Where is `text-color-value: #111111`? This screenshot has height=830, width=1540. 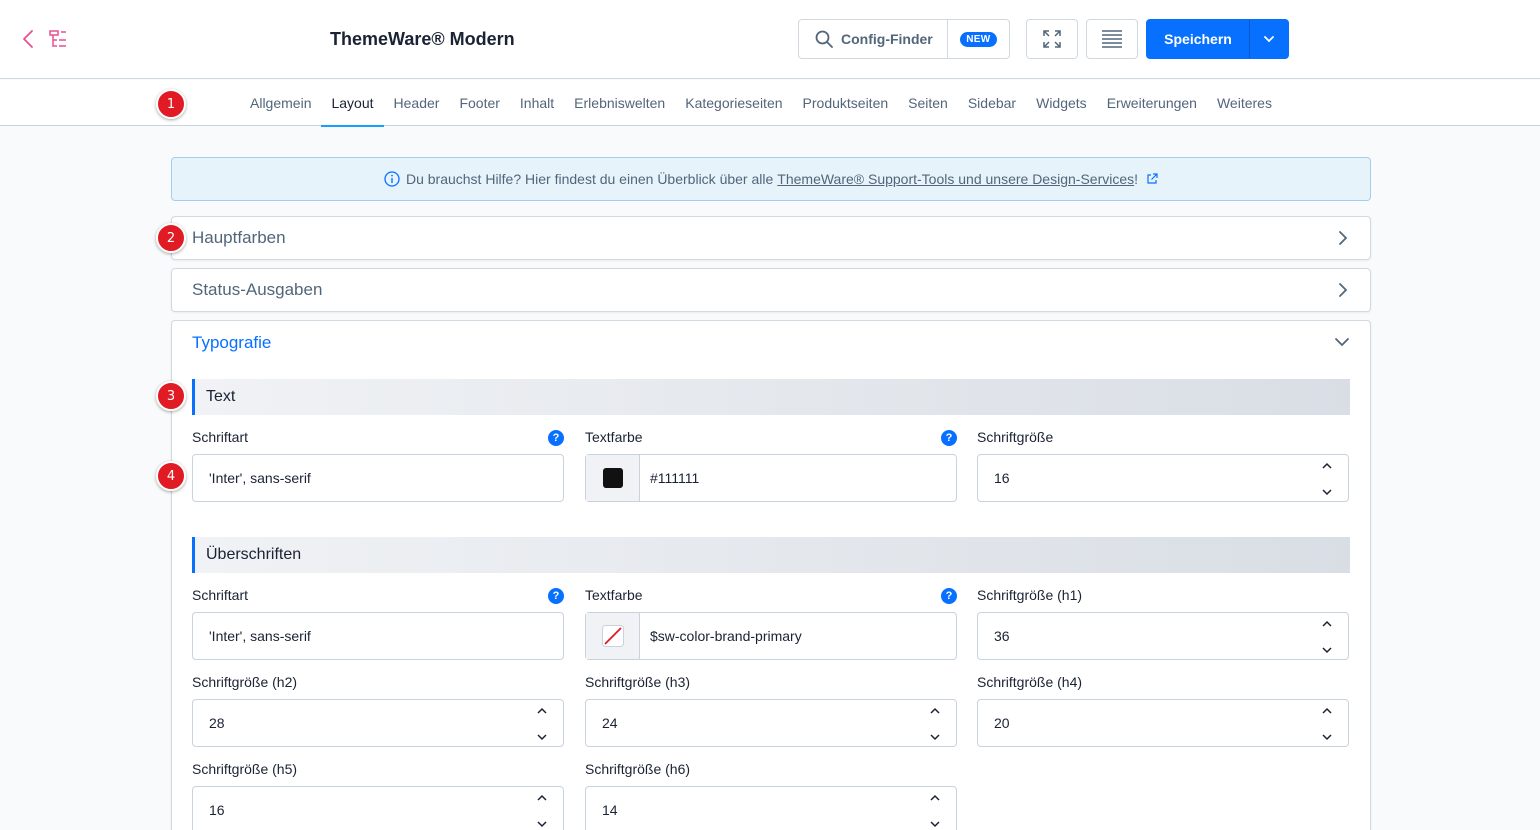 text-color-value: #111111 is located at coordinates (669, 478).